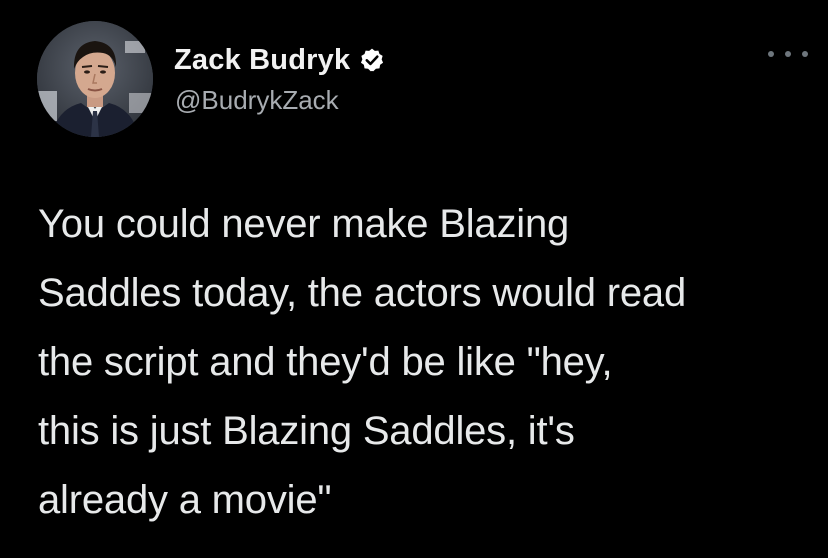  I want to click on avatar, so click(95, 79).